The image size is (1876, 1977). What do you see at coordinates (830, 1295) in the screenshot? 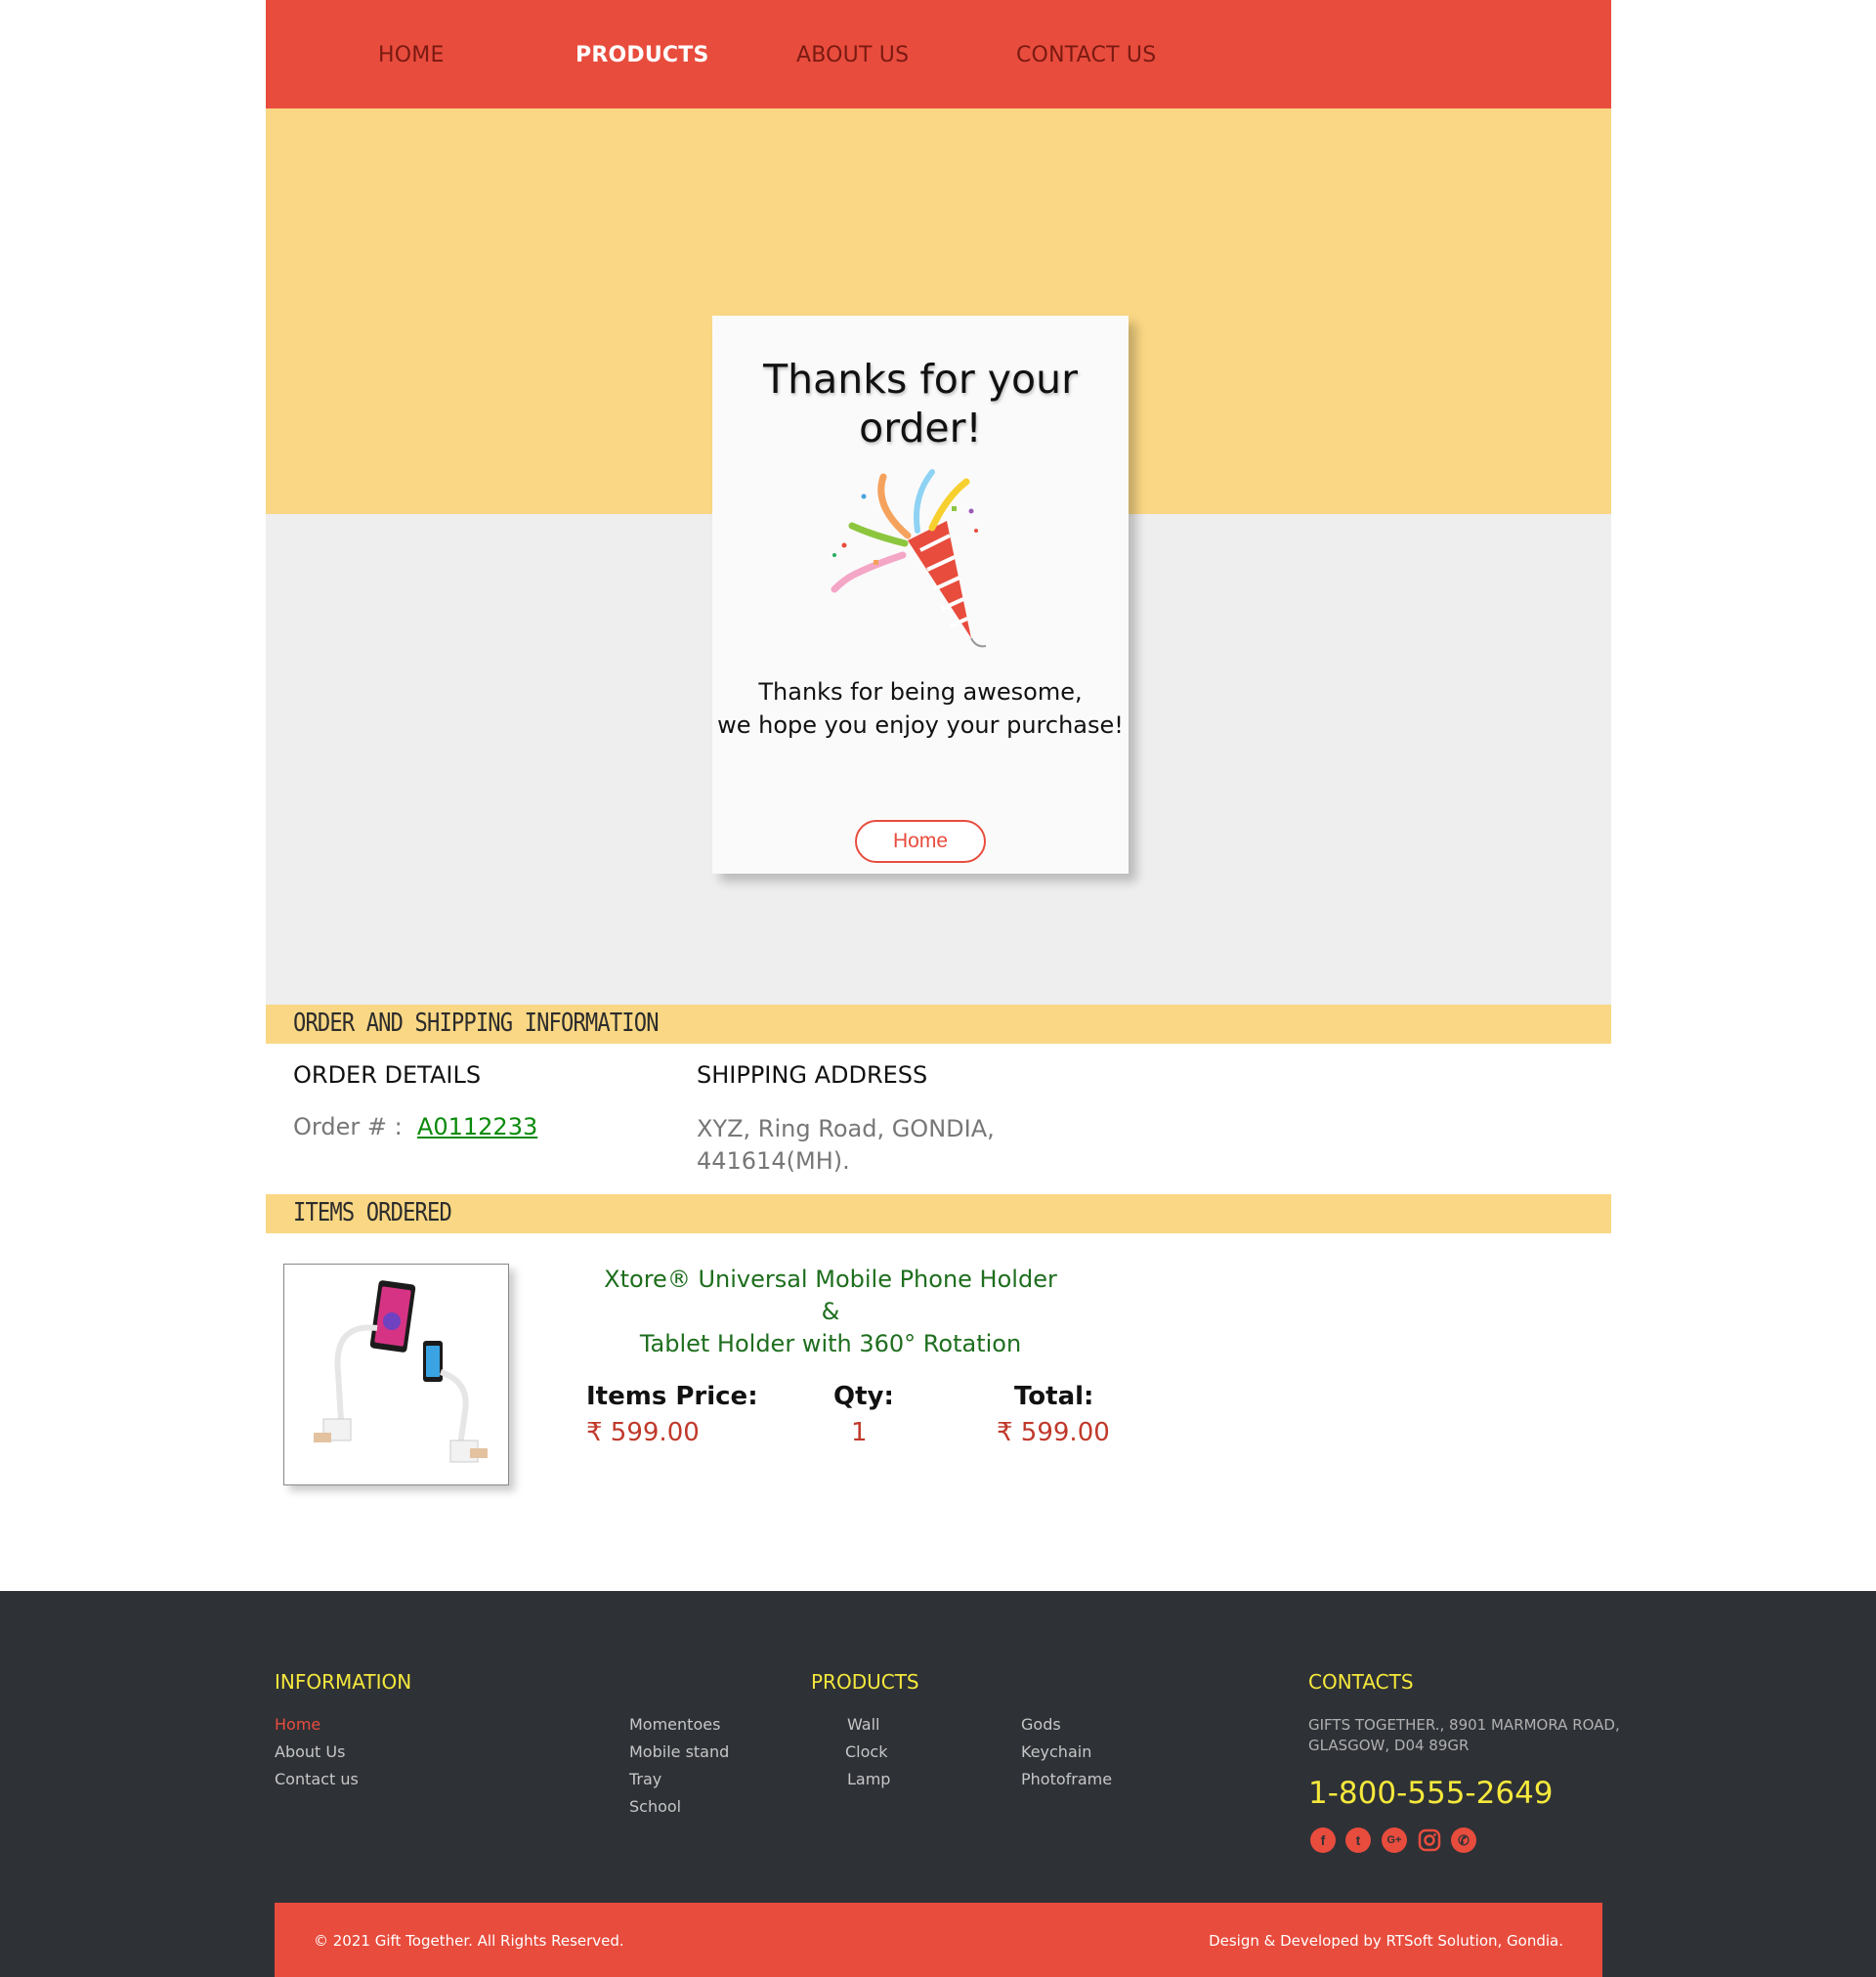
I see `product-name-line1: Xtore® Universal Mobile Phone Holder &` at bounding box center [830, 1295].